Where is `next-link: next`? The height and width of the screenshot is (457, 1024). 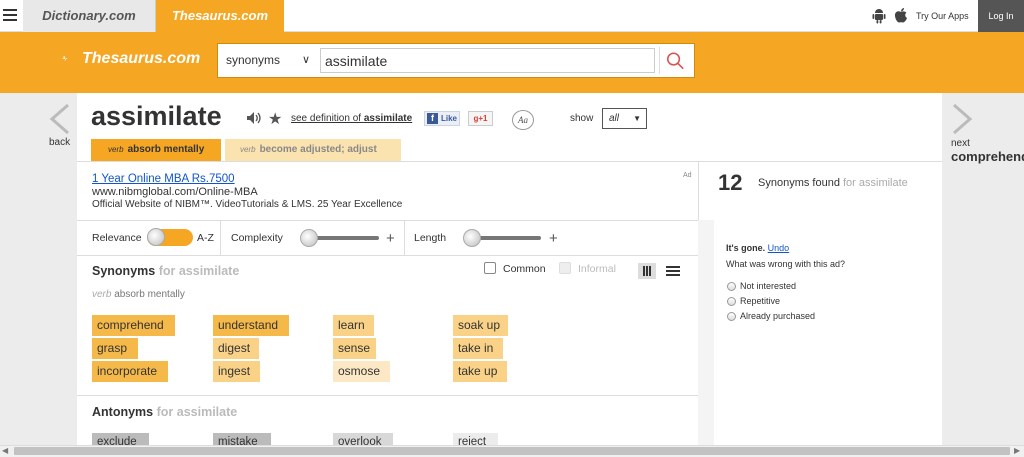 next-link: next is located at coordinates (960, 143).